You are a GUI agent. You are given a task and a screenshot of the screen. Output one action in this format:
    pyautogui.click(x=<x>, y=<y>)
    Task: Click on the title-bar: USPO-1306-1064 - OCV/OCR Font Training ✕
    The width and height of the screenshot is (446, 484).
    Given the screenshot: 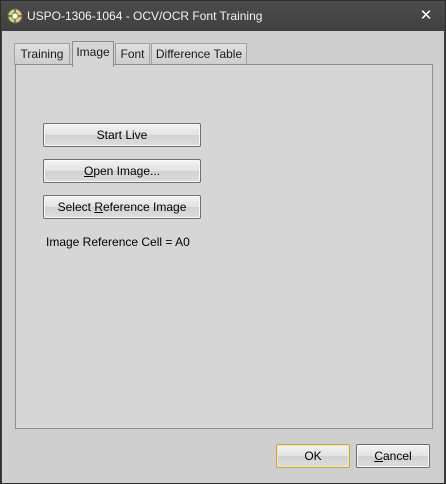 What is the action you would take?
    pyautogui.click(x=223, y=16)
    